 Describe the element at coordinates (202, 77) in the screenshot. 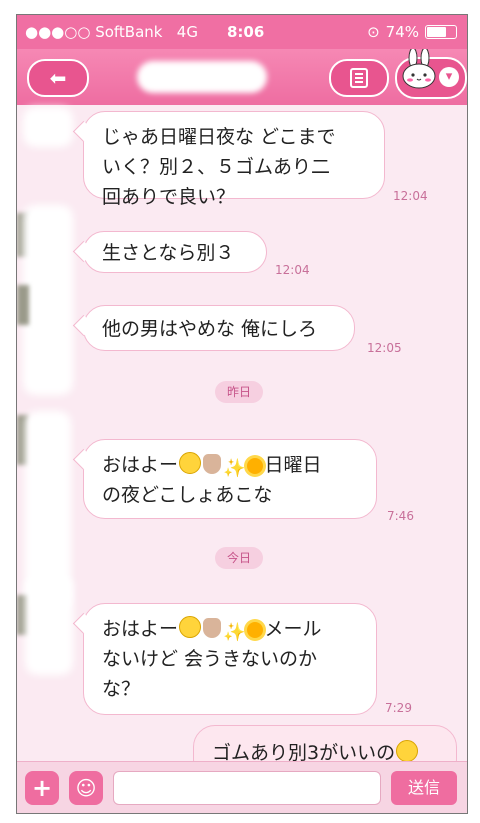

I see `contact-name-redacted` at that location.